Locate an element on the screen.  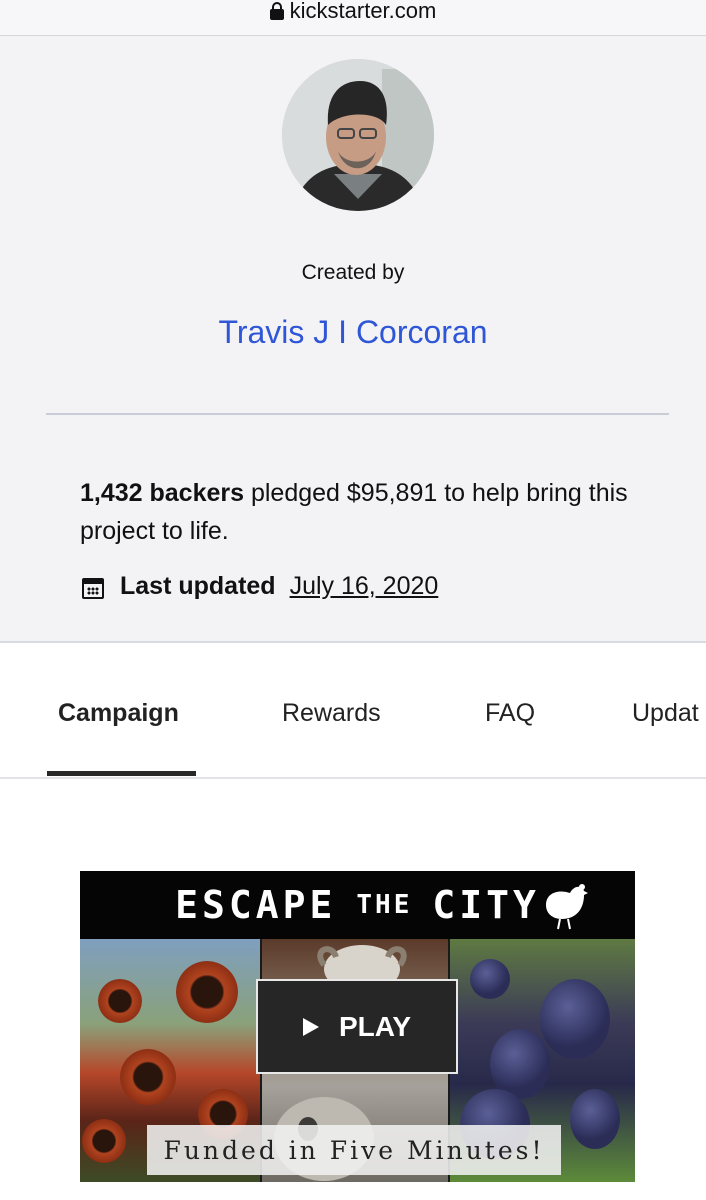
active-tab-indicator is located at coordinates (121, 773).